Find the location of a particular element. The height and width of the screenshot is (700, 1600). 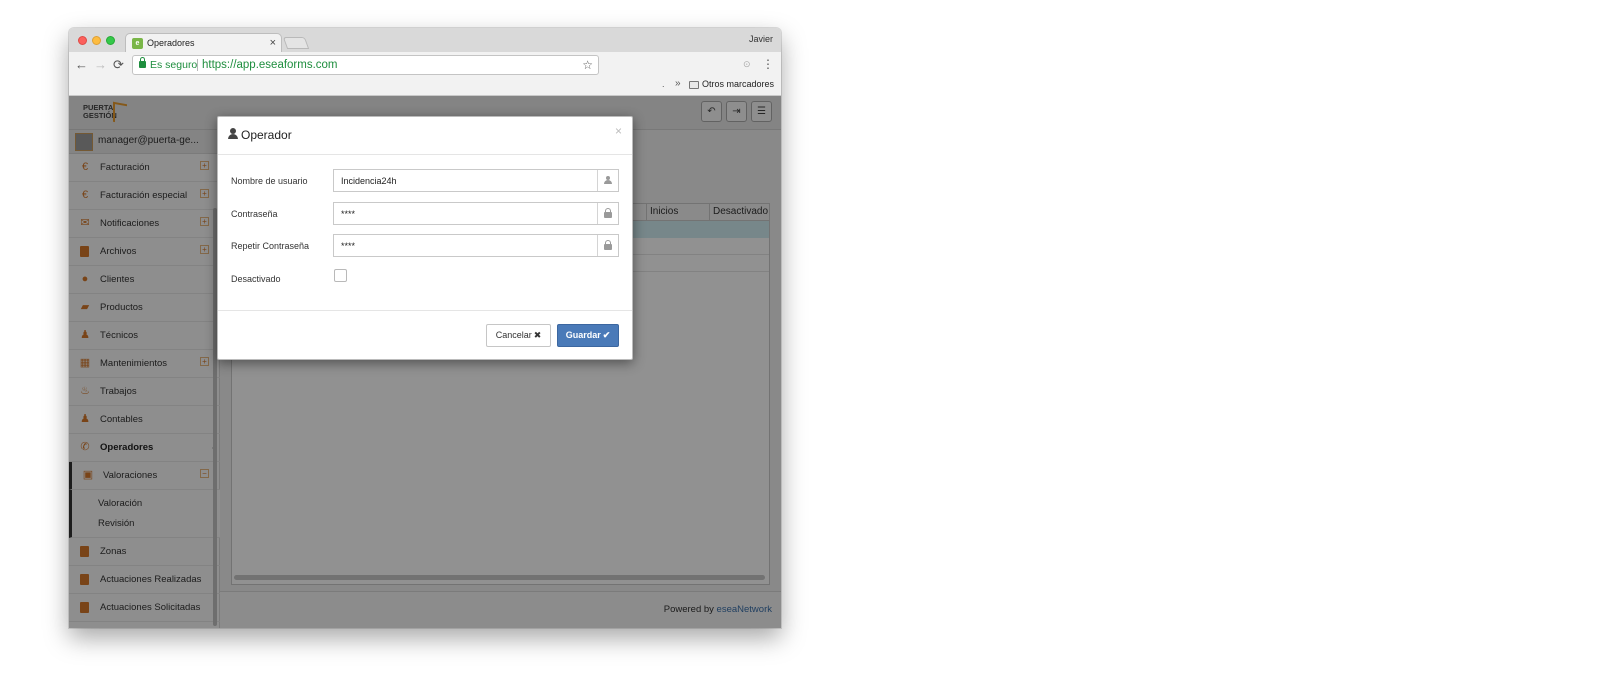

tab-title: Operadores is located at coordinates (171, 43).